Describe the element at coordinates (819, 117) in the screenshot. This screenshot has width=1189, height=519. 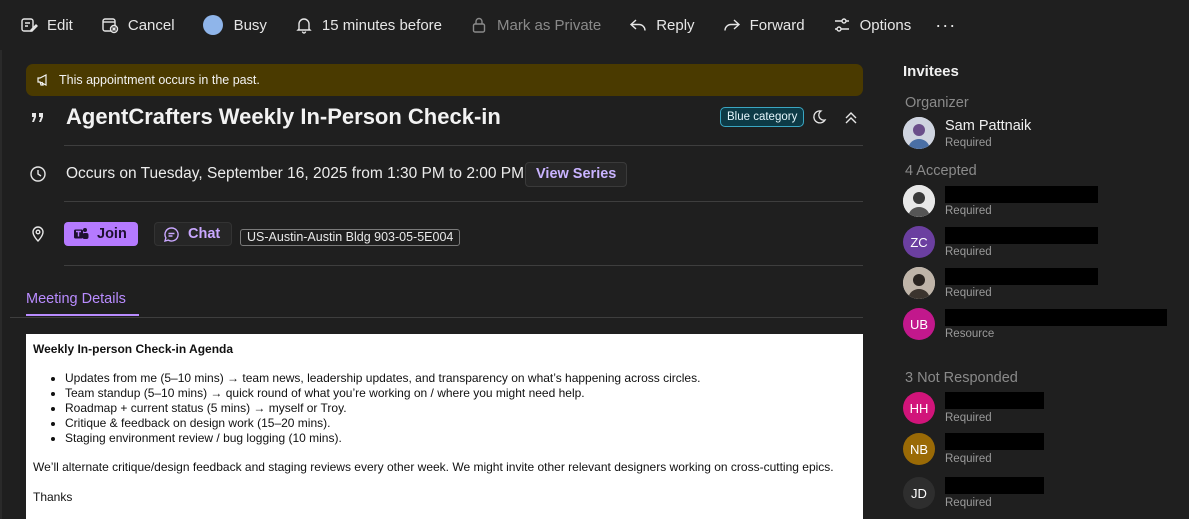
I see `moon-icon` at that location.